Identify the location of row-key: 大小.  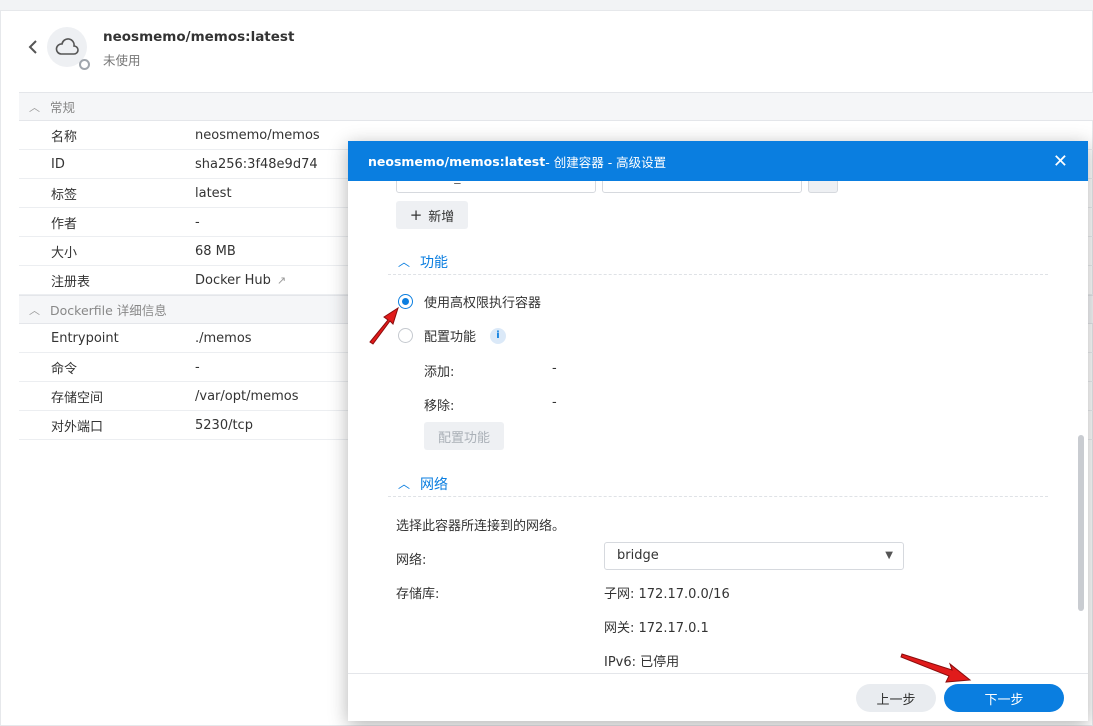
(64, 253).